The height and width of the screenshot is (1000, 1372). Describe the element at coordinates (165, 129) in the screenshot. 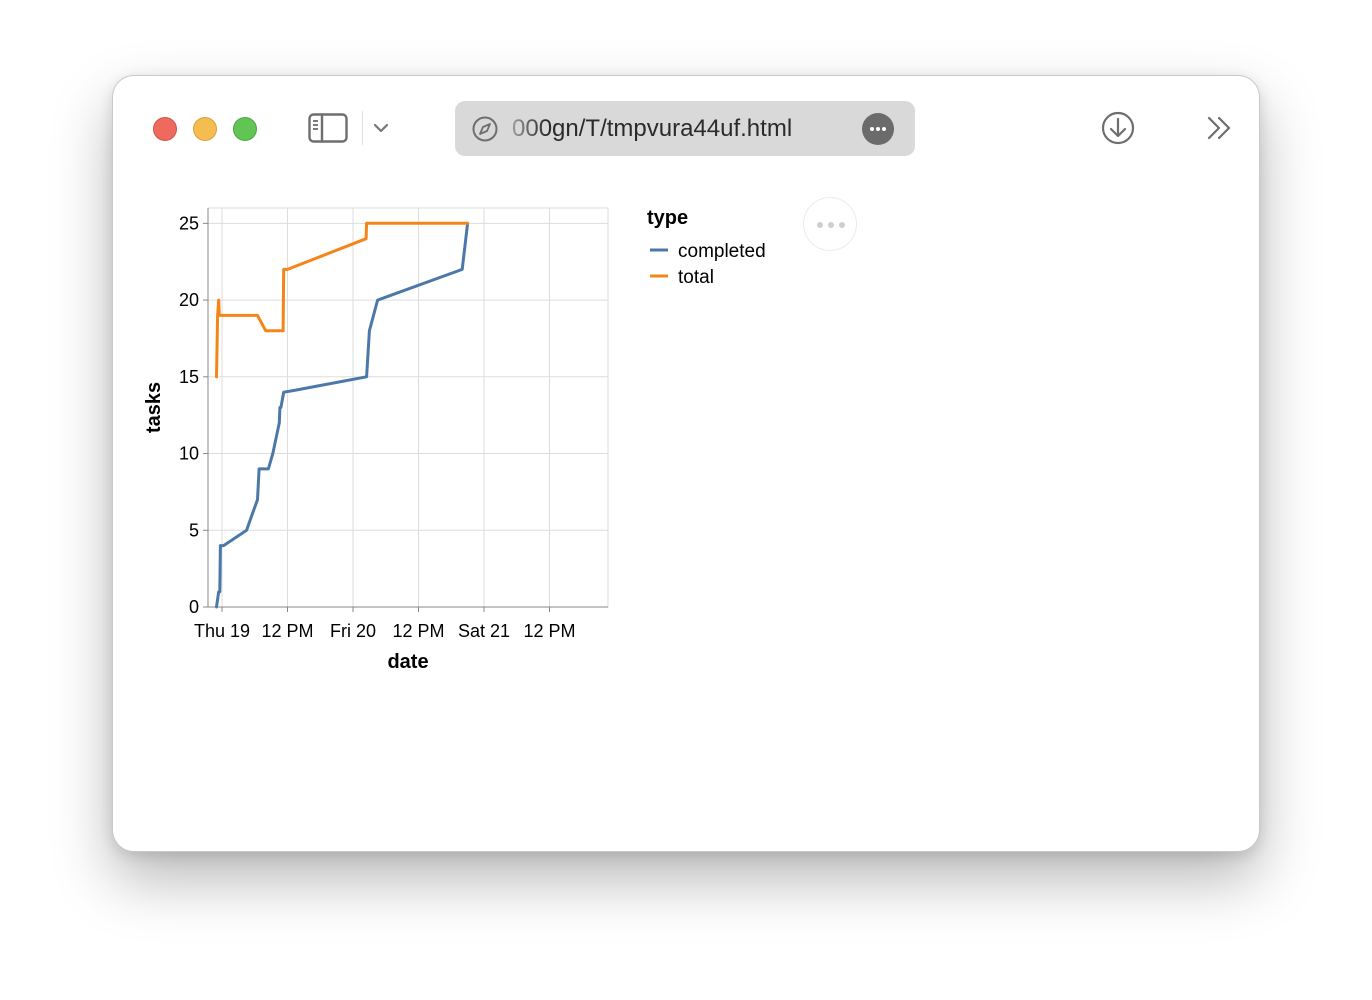

I see `close-window-button` at that location.